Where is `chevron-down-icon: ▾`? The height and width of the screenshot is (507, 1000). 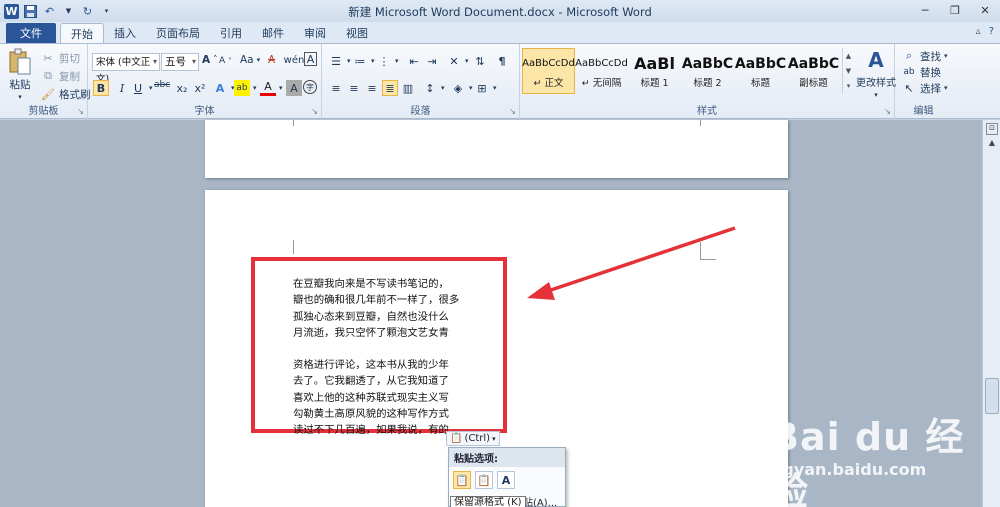
chevron-down-icon: ▾ is located at coordinates (876, 95).